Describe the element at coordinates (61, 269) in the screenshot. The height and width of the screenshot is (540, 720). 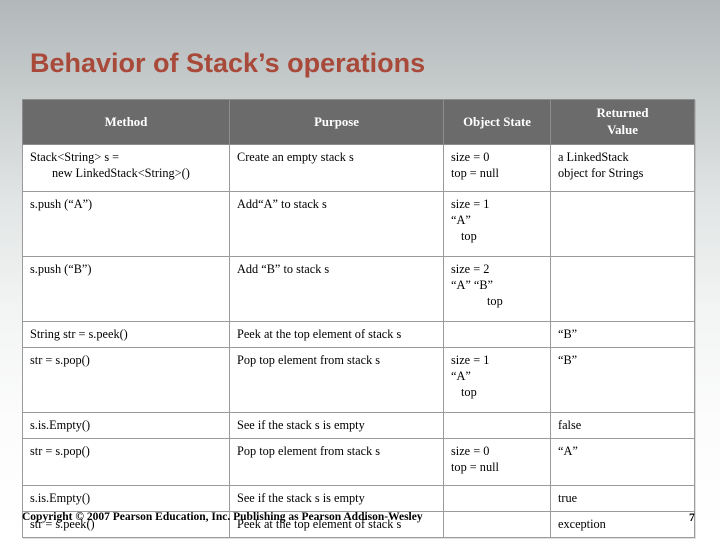
I see `method-line-1: s.push (“B”)` at that location.